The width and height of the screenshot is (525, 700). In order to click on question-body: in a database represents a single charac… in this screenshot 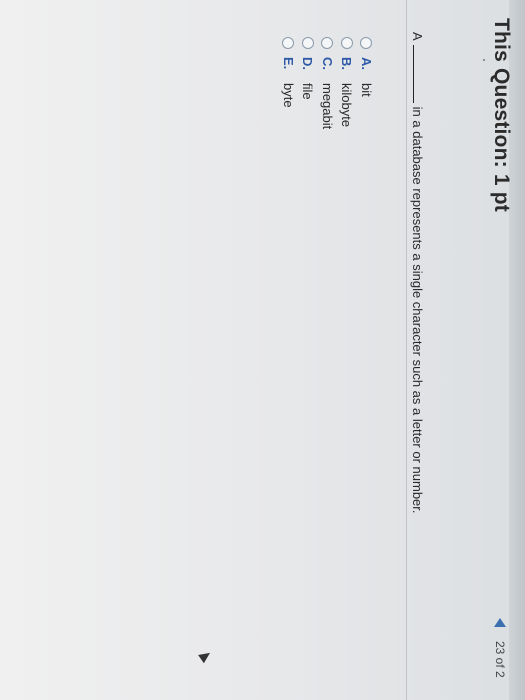, I will do `click(417, 310)`.